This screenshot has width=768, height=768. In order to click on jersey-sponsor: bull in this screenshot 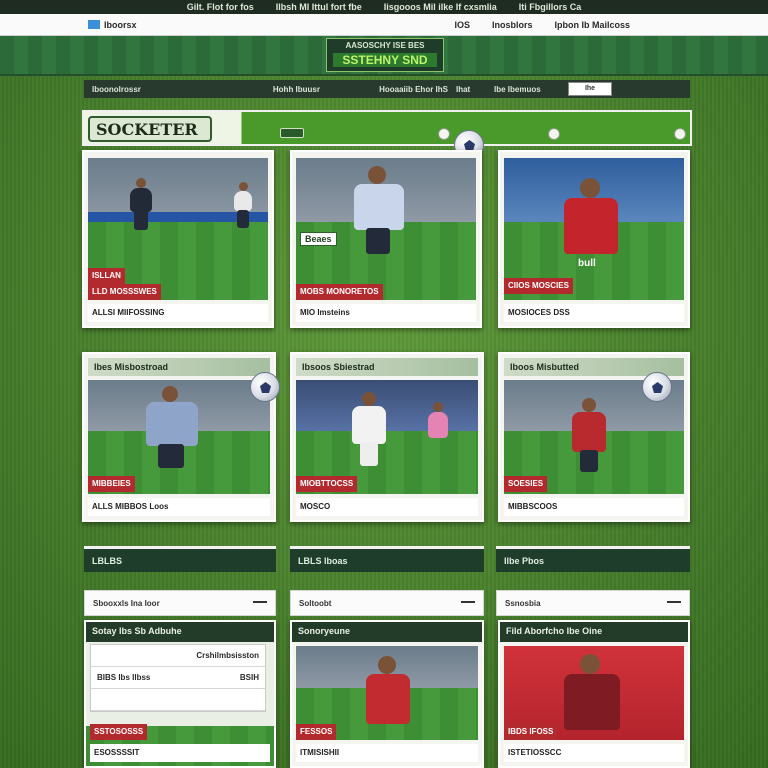, I will do `click(587, 263)`.